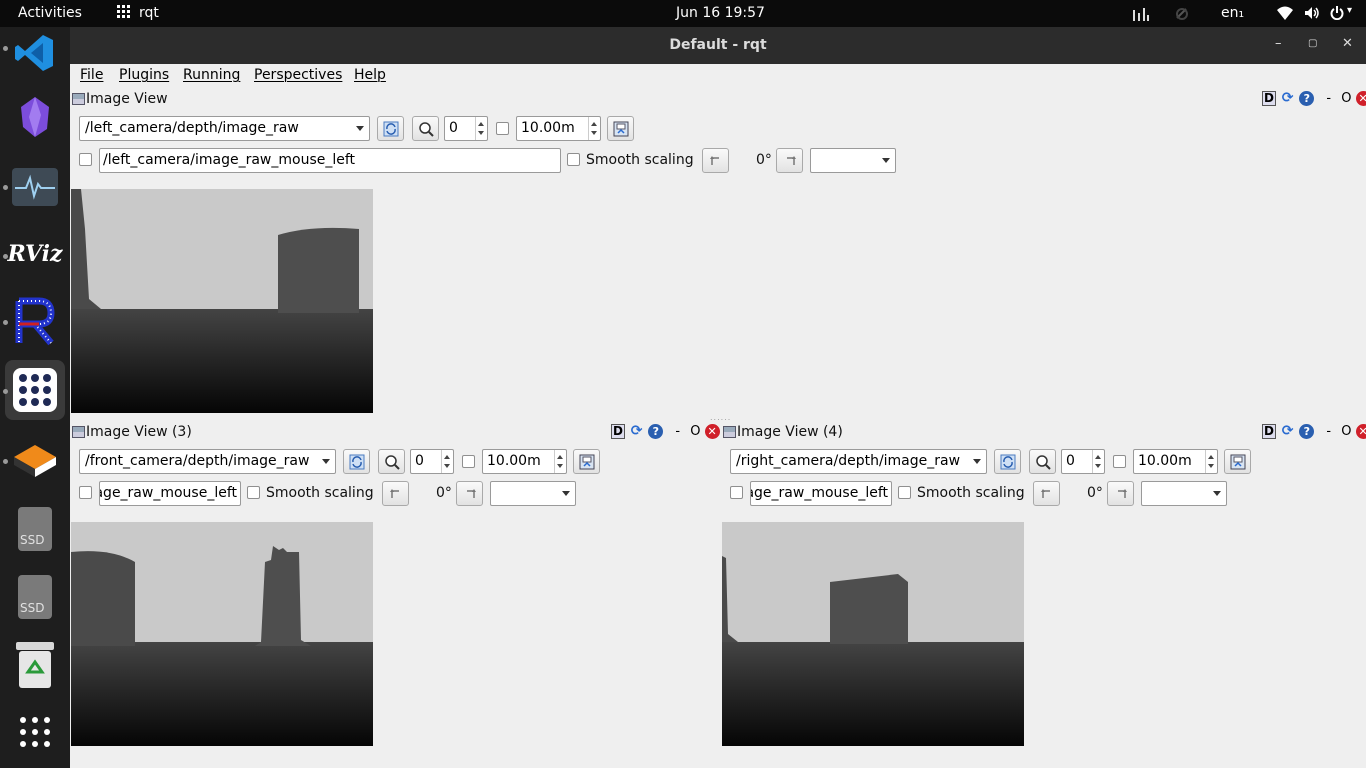 The image size is (1366, 768). What do you see at coordinates (821, 493) in the screenshot?
I see `mouse-topic-input: /right_camera/image_raw_mouse_left` at bounding box center [821, 493].